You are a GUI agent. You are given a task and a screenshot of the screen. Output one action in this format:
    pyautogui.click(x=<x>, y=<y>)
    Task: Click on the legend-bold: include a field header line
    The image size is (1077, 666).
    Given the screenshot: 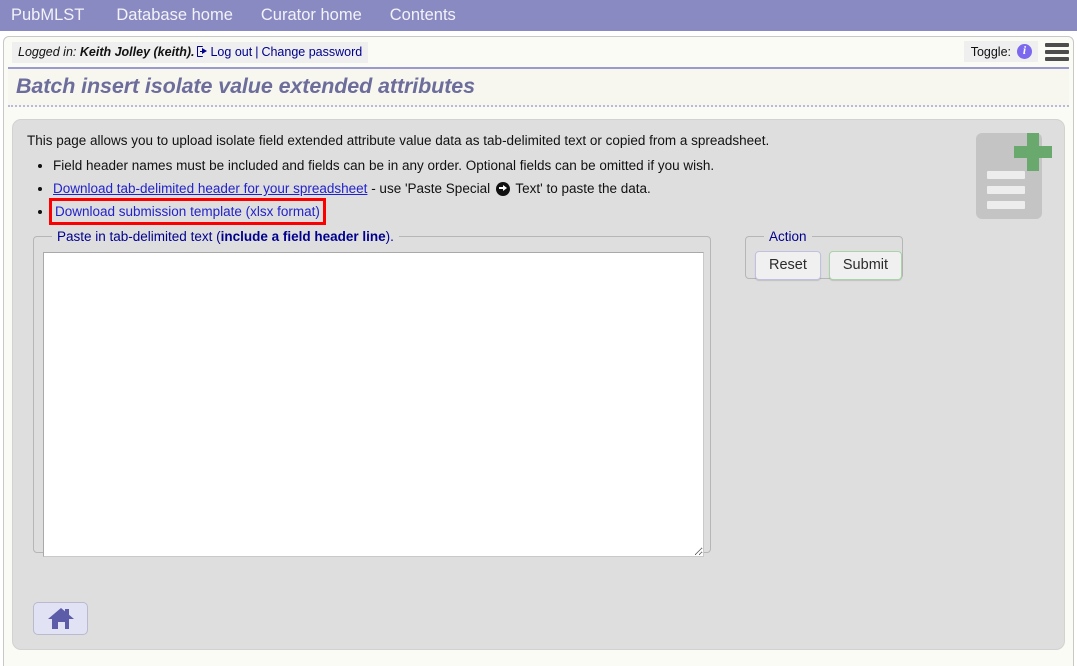 What is the action you would take?
    pyautogui.click(x=303, y=236)
    